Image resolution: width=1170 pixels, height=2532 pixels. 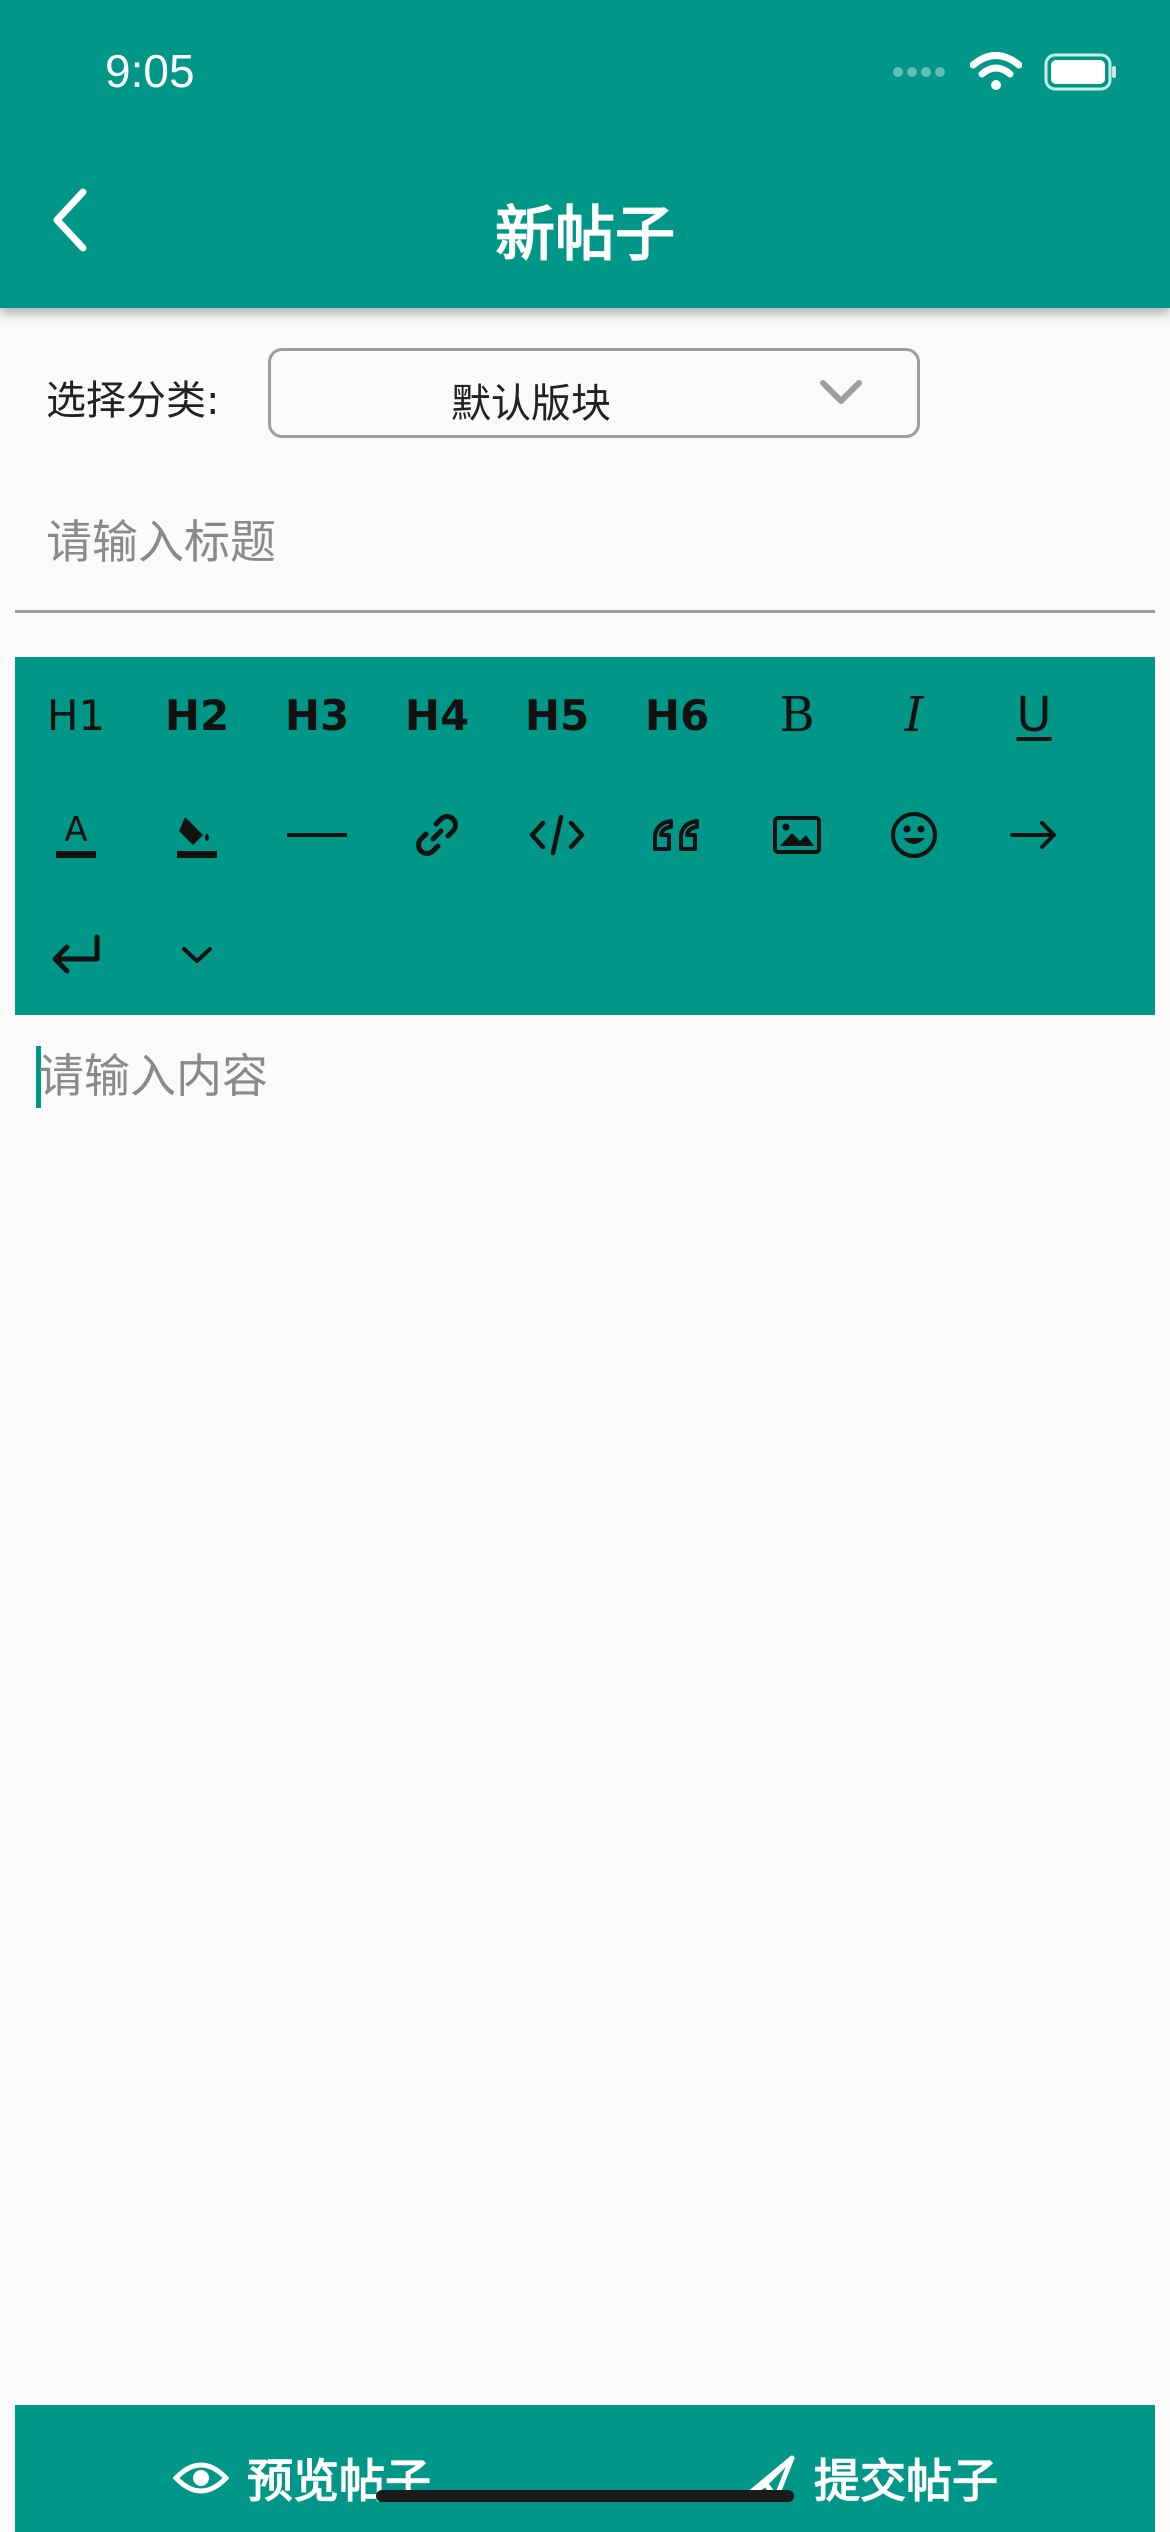 What do you see at coordinates (201, 2478) in the screenshot?
I see `eye-icon` at bounding box center [201, 2478].